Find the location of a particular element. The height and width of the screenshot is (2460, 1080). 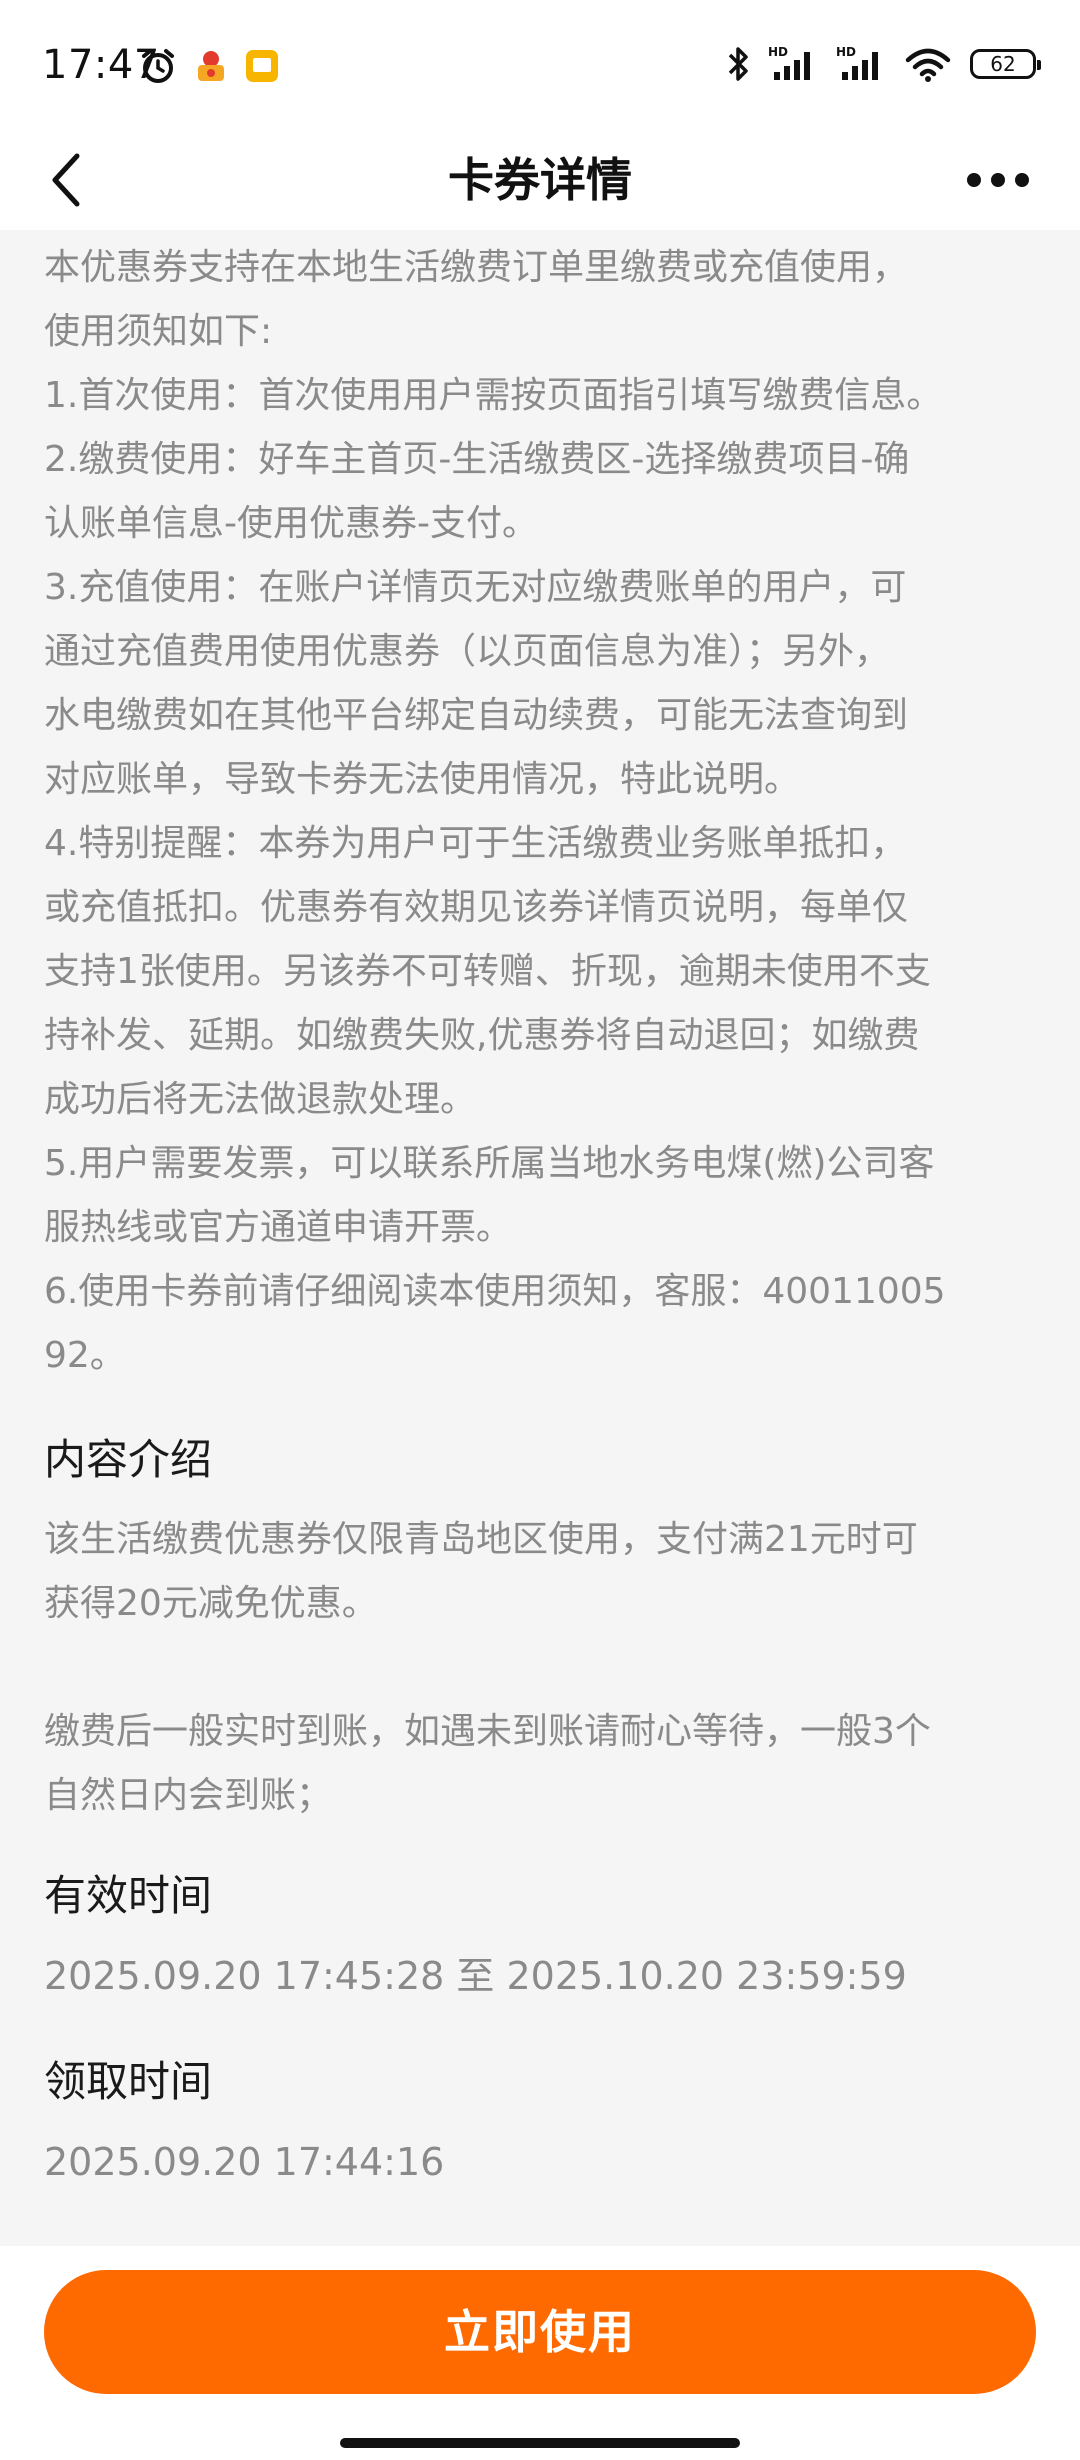

notice-line: 成功后将无法做退款处理。 is located at coordinates (260, 1099).